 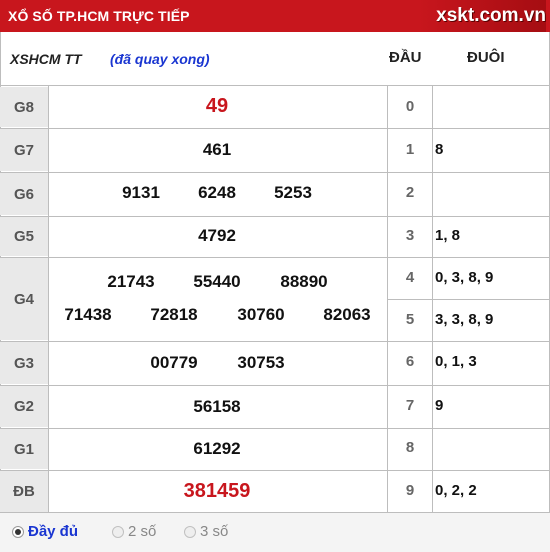 What do you see at coordinates (214, 531) in the screenshot?
I see `option-label: 3 số` at bounding box center [214, 531].